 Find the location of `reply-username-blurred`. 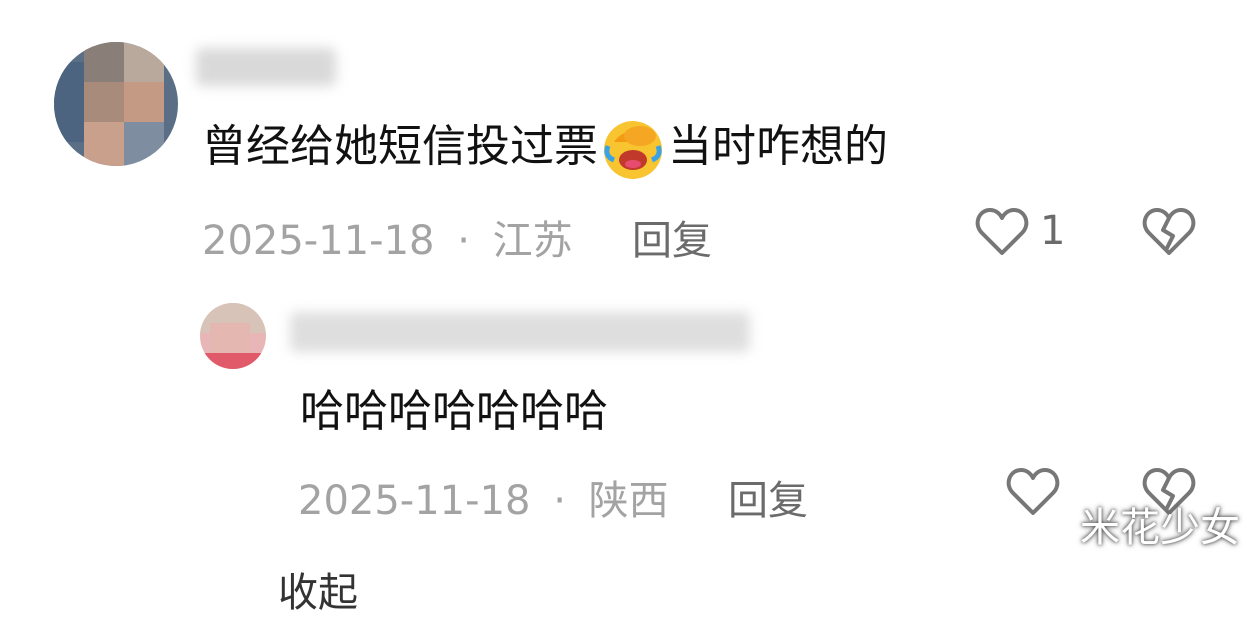

reply-username-blurred is located at coordinates (520, 332).